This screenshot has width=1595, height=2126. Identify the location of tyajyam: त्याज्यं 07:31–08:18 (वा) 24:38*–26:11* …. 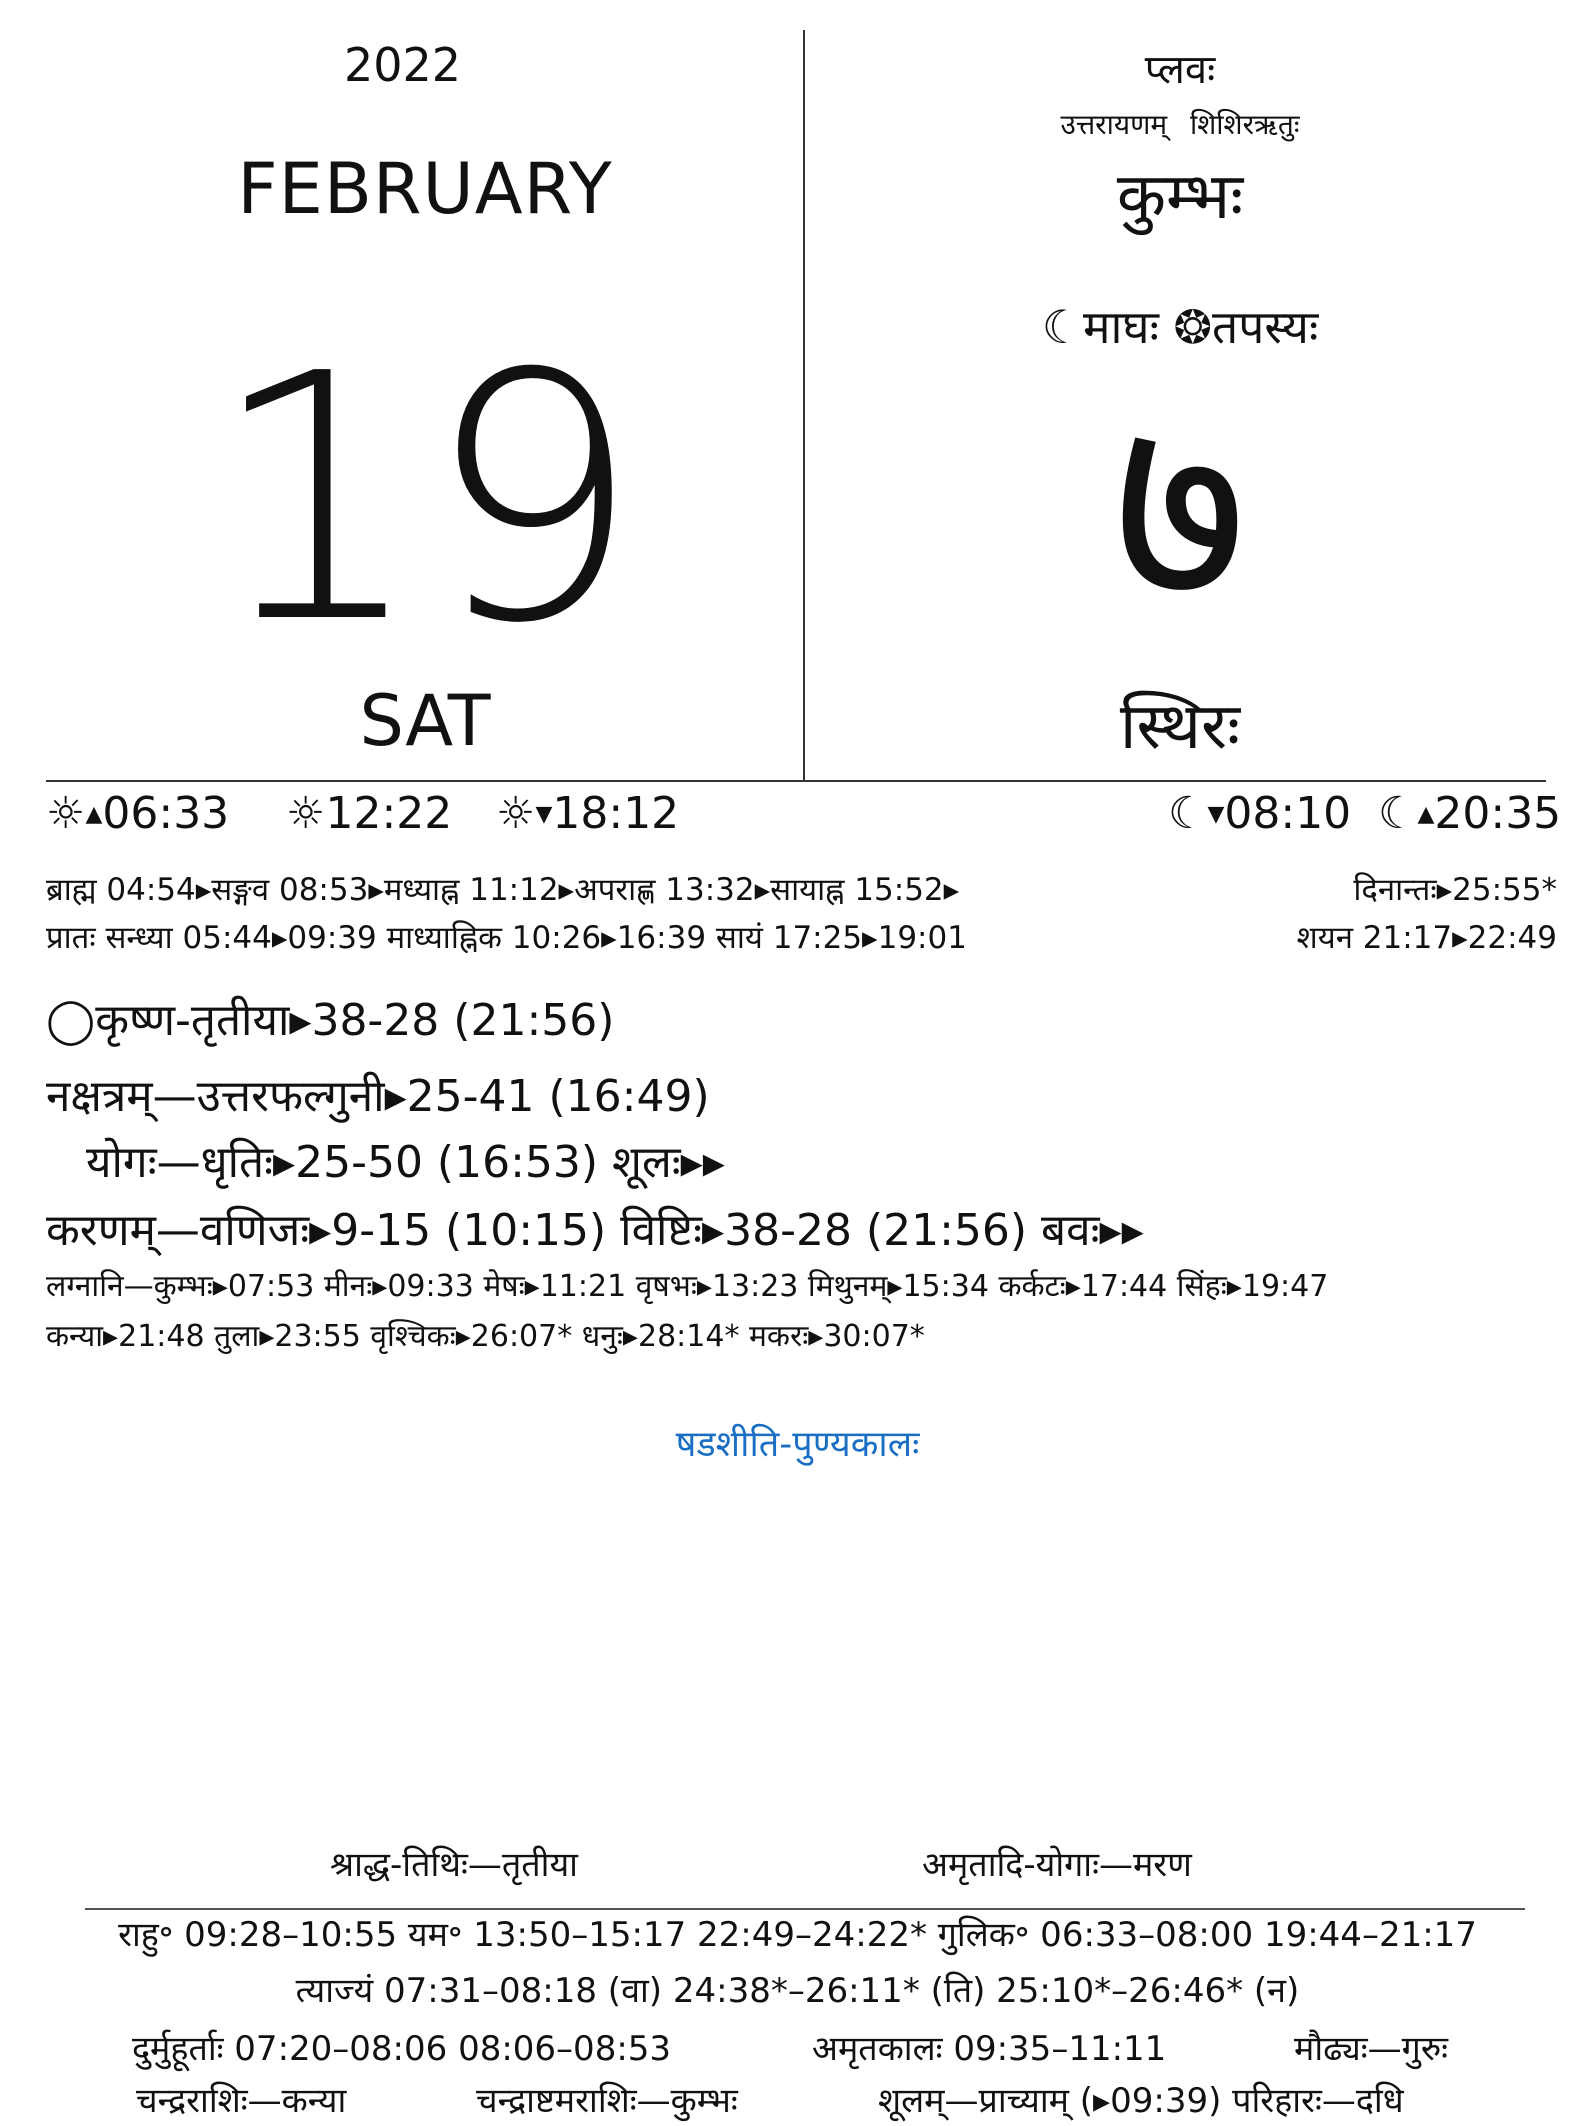
(797, 1991).